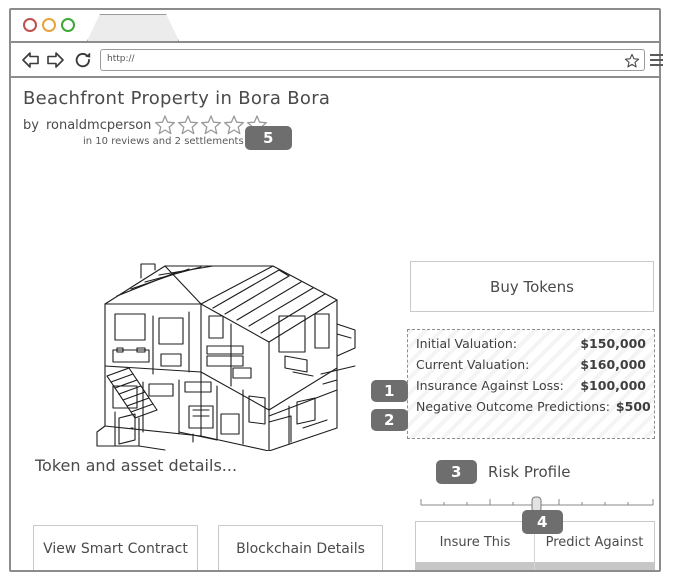  Describe the element at coordinates (268, 138) in the screenshot. I see `annotation-badge-5: 5` at that location.